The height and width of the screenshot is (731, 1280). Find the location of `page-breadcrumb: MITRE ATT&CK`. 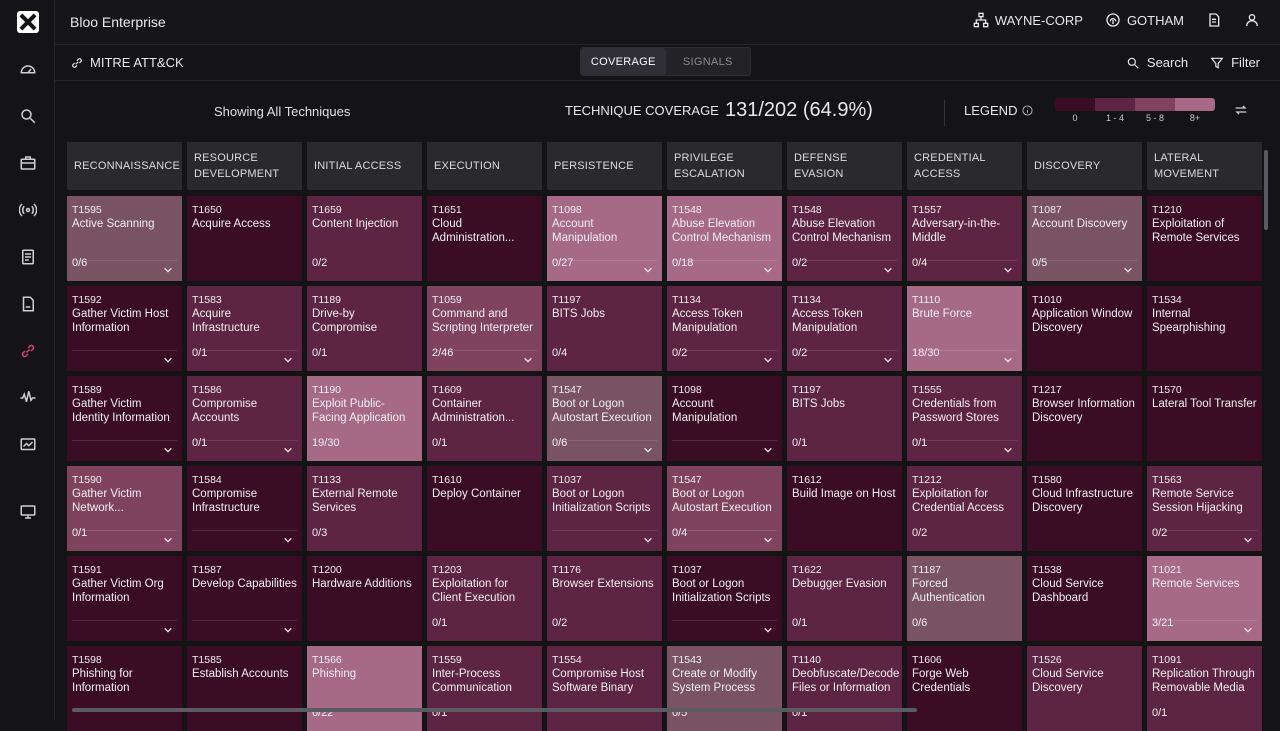

page-breadcrumb: MITRE ATT&CK is located at coordinates (127, 62).